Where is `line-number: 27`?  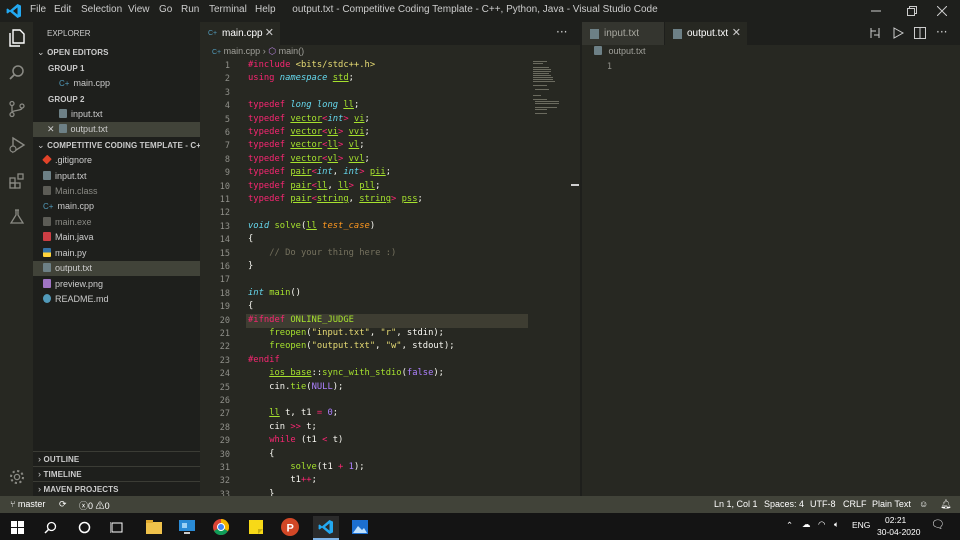
line-number: 27 is located at coordinates (224, 414).